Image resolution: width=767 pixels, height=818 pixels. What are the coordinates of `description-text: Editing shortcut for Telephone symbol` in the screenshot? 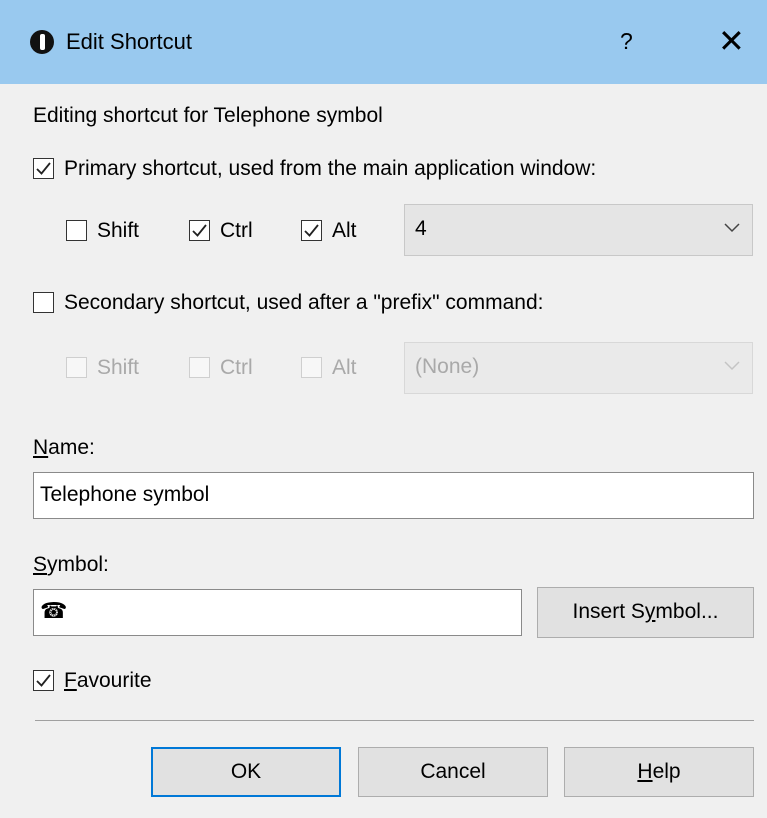 It's located at (208, 115).